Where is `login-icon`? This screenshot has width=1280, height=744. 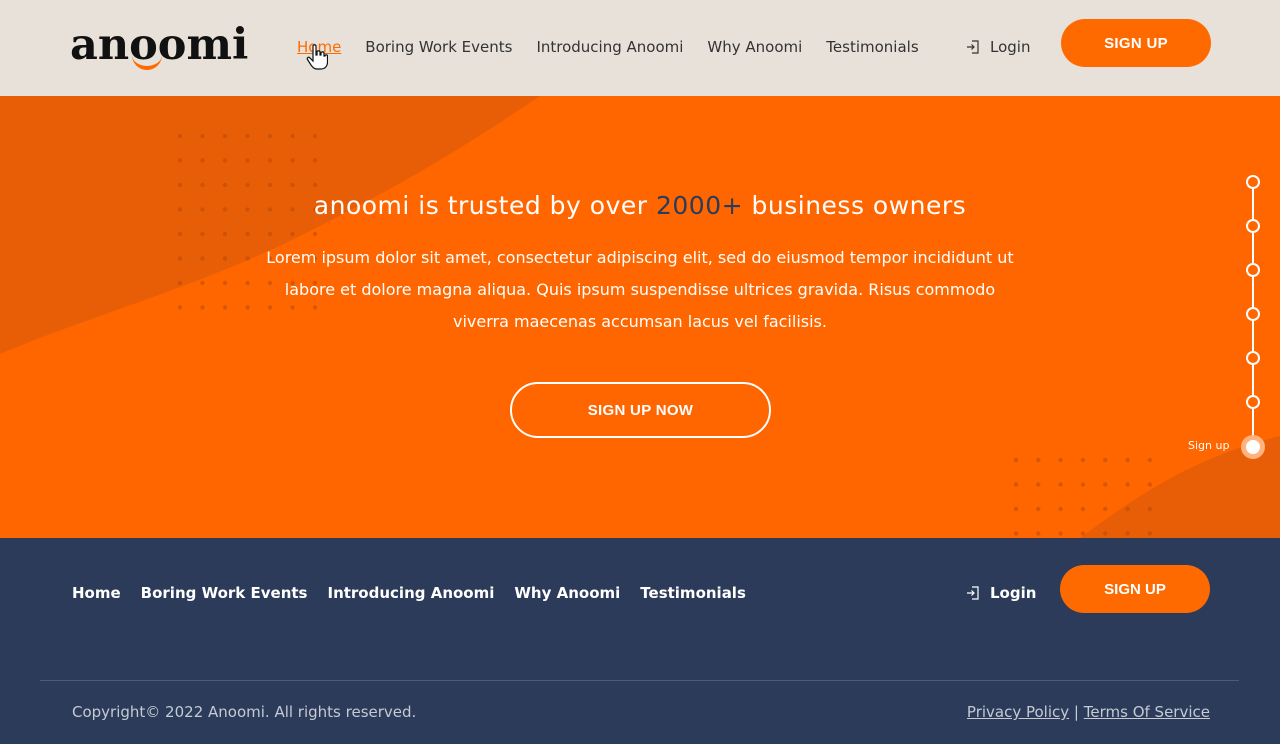
login-icon is located at coordinates (973, 593).